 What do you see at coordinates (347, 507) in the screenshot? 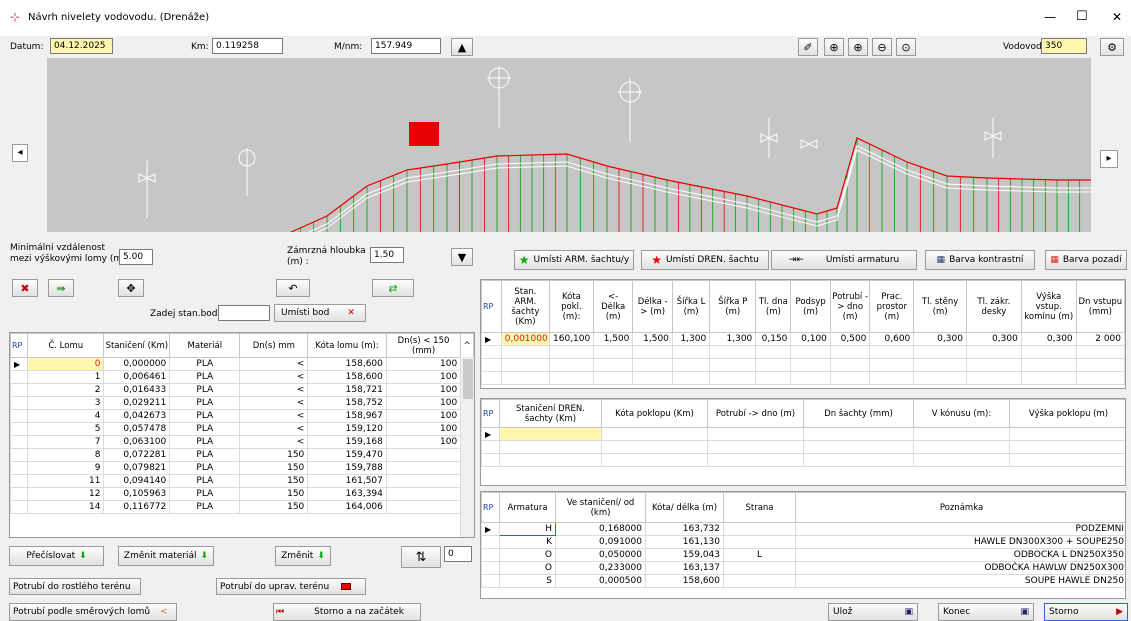
I see `table-cell: 164,006` at bounding box center [347, 507].